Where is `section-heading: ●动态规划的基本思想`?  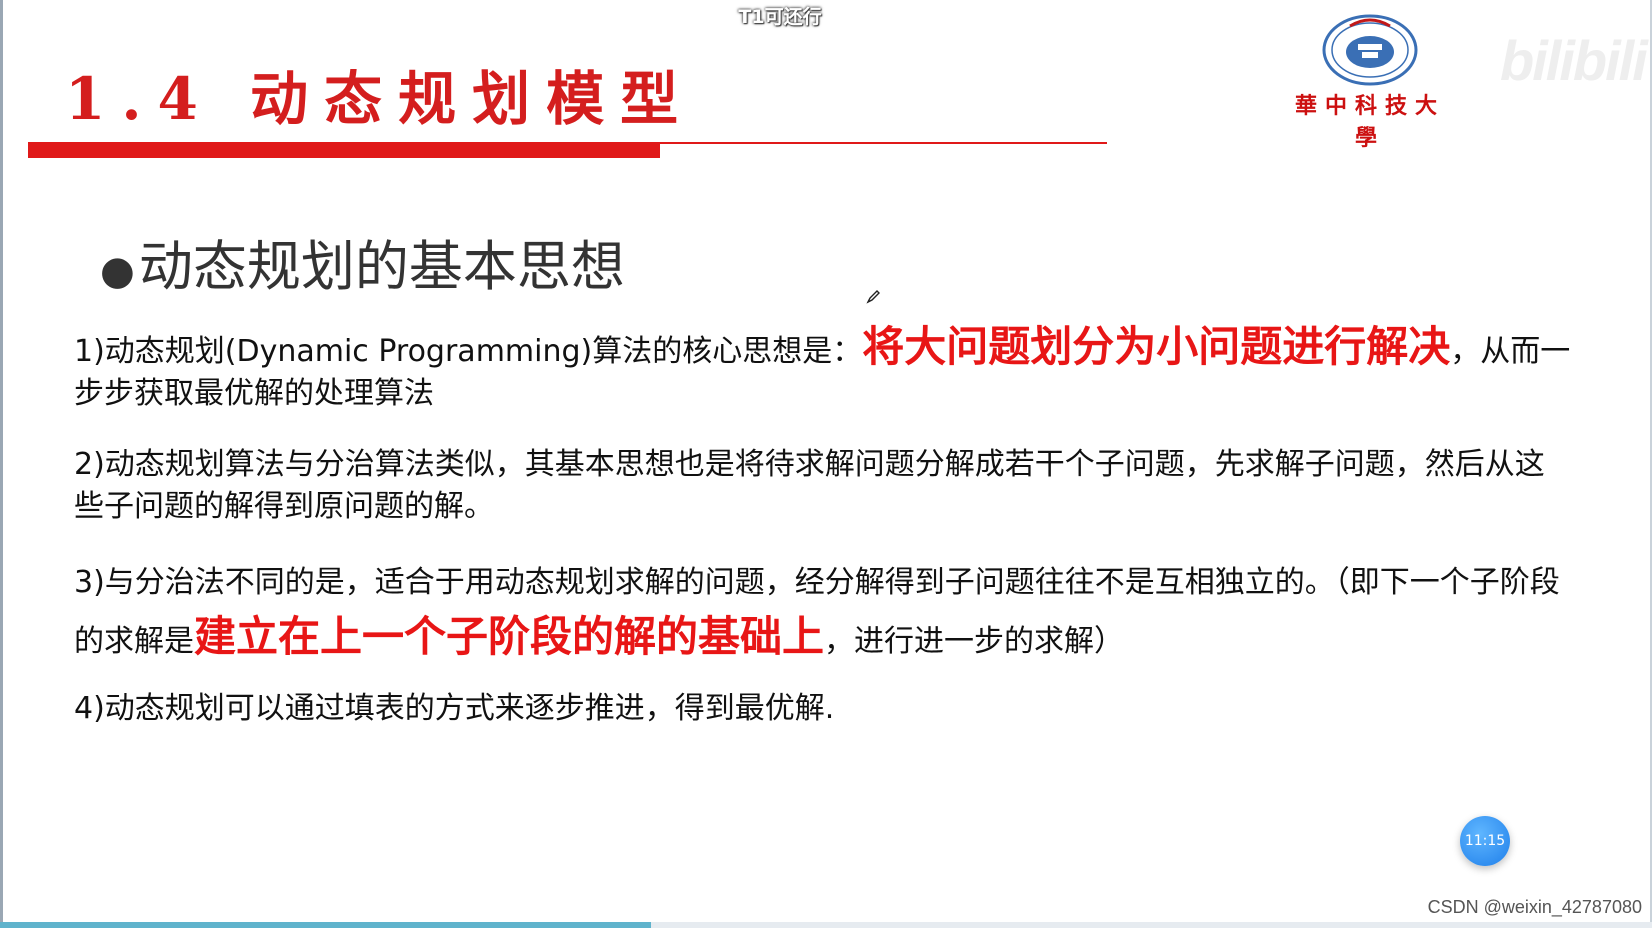
section-heading: ●动态规划的基本思想 is located at coordinates (362, 261).